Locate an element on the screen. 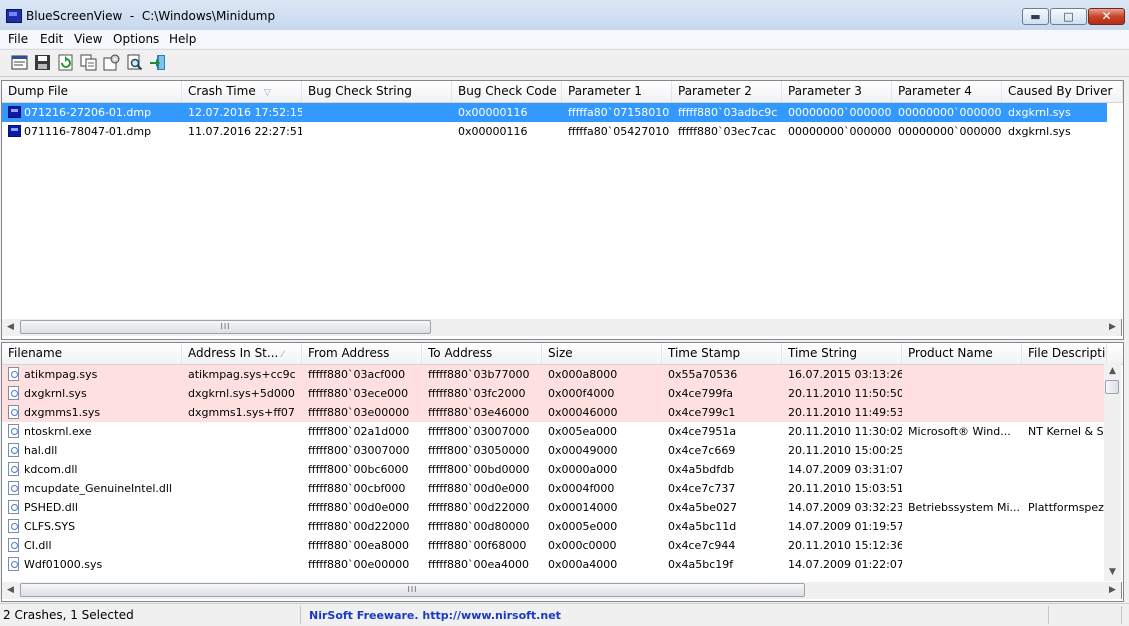  driver-cell-addr: dxgkrnl.sys+5d000 is located at coordinates (241, 393).